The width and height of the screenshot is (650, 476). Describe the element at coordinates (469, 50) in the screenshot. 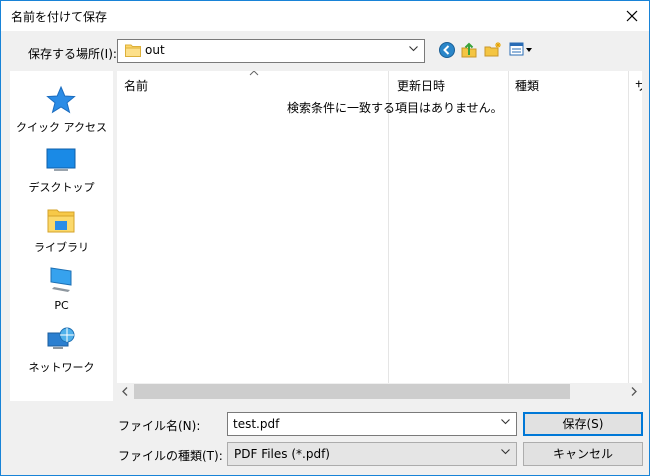

I see `up-folder-icon` at that location.